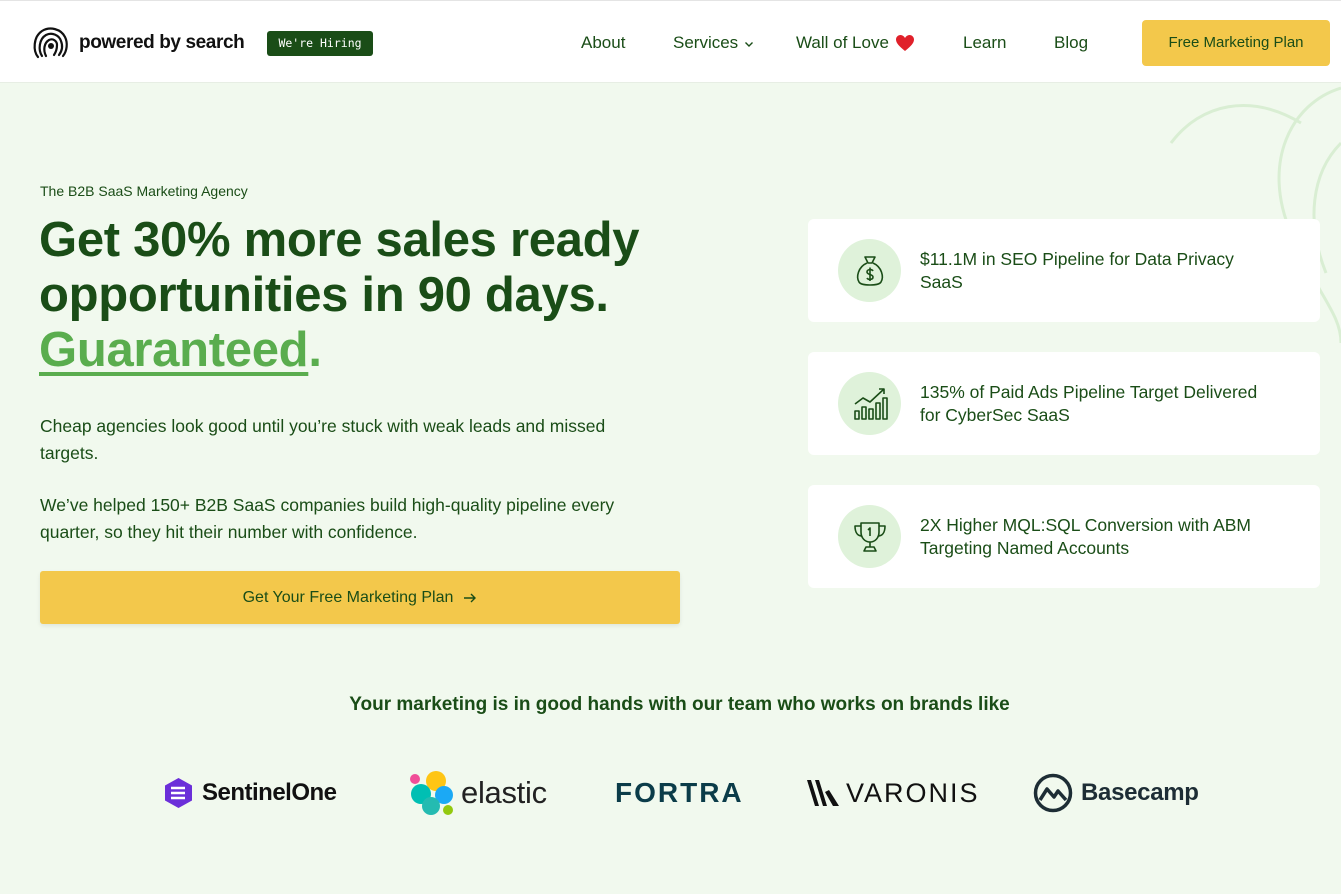 This screenshot has height=894, width=1341. Describe the element at coordinates (504, 792) in the screenshot. I see `brand-name: elastic` at that location.